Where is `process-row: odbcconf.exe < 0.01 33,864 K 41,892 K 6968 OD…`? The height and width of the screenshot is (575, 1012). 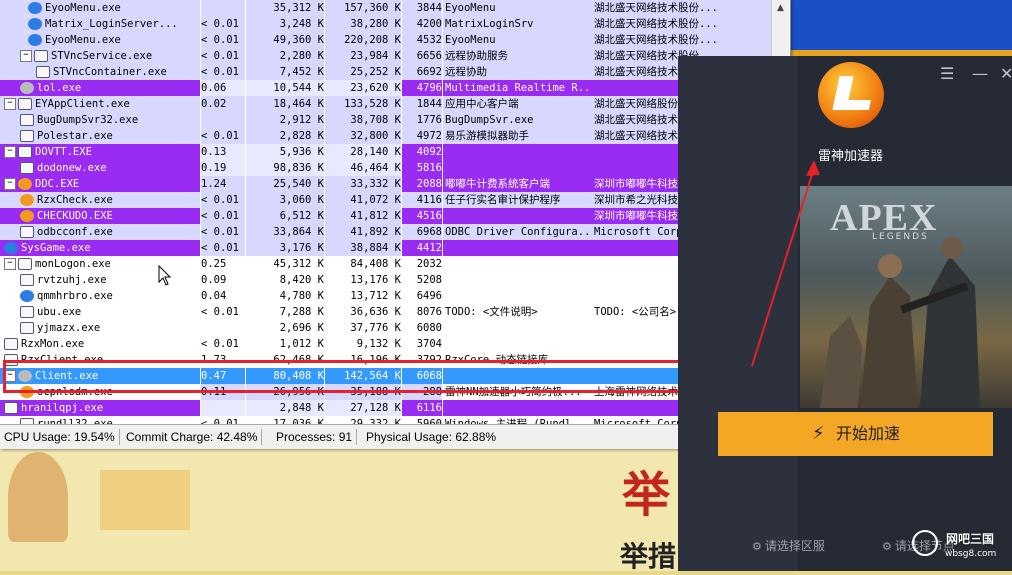 process-row: odbcconf.exe < 0.01 33,864 K 41,892 K 6968 OD… is located at coordinates (385, 232).